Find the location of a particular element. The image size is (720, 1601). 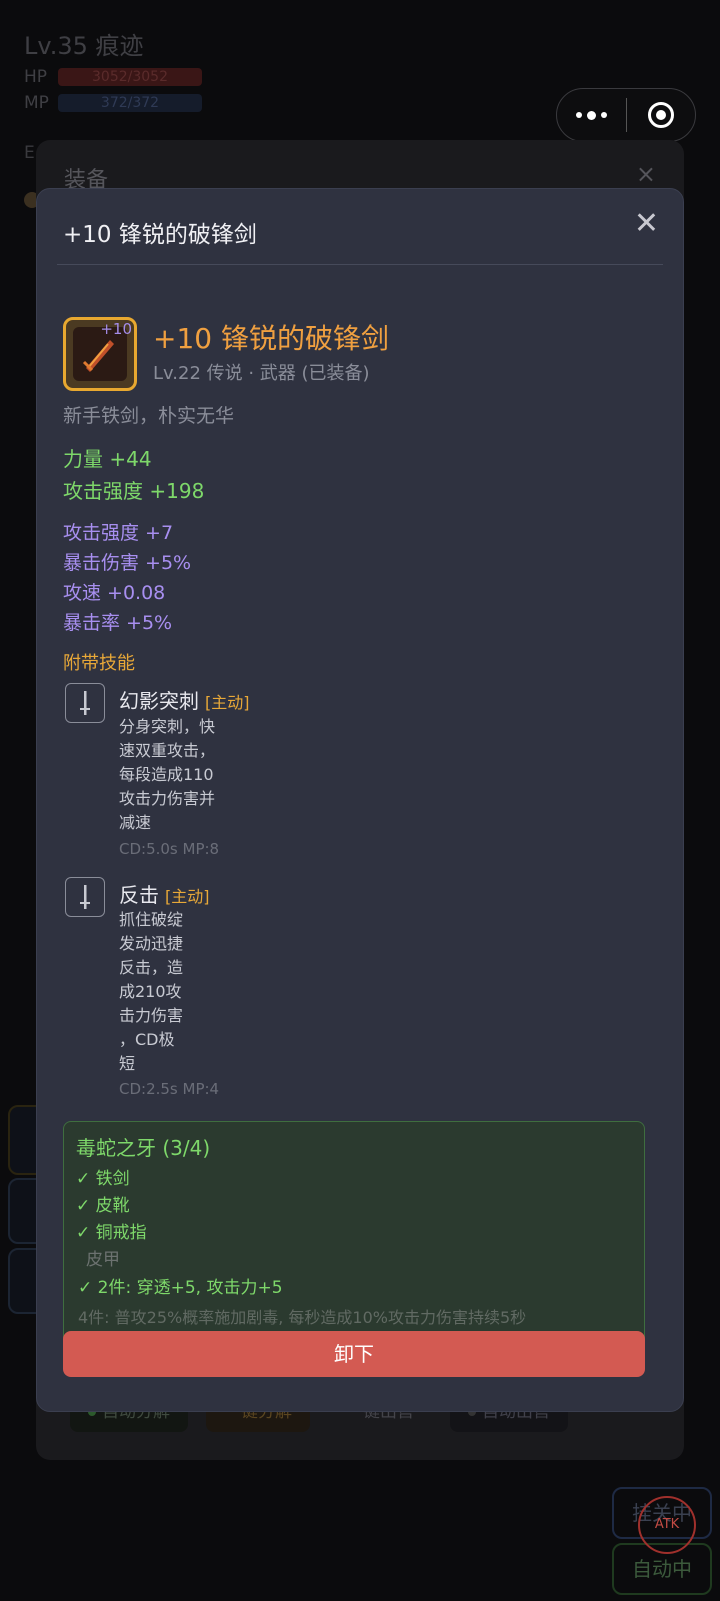

mp-label: MP is located at coordinates (36, 103).